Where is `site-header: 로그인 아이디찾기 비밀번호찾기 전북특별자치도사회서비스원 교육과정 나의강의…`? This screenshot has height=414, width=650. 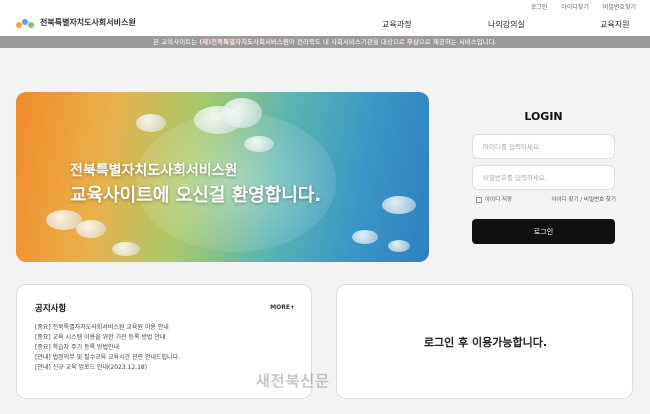 site-header: 로그인 아이디찾기 비밀번호찾기 전북특별자치도사회서비스원 교육과정 나의강의… is located at coordinates (325, 18).